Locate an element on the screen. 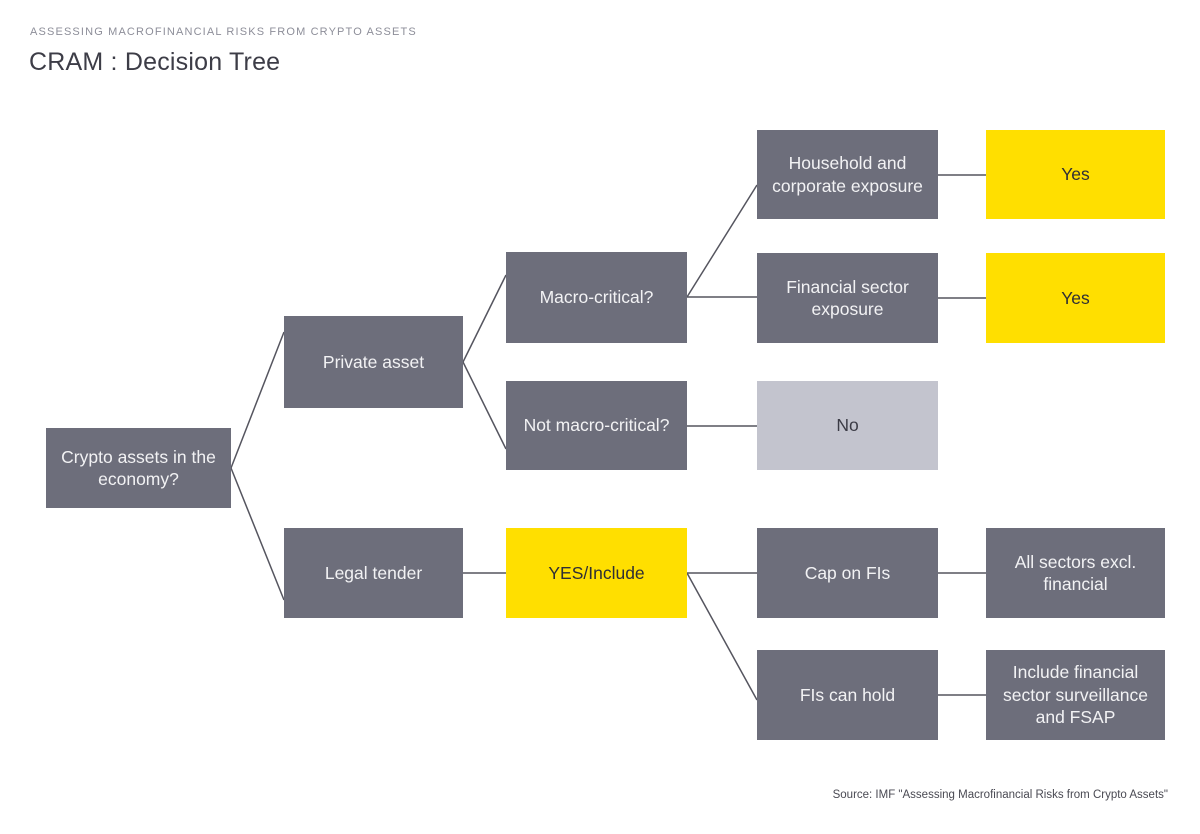 This screenshot has height=834, width=1200. node-yes1: Yes is located at coordinates (1075, 174).